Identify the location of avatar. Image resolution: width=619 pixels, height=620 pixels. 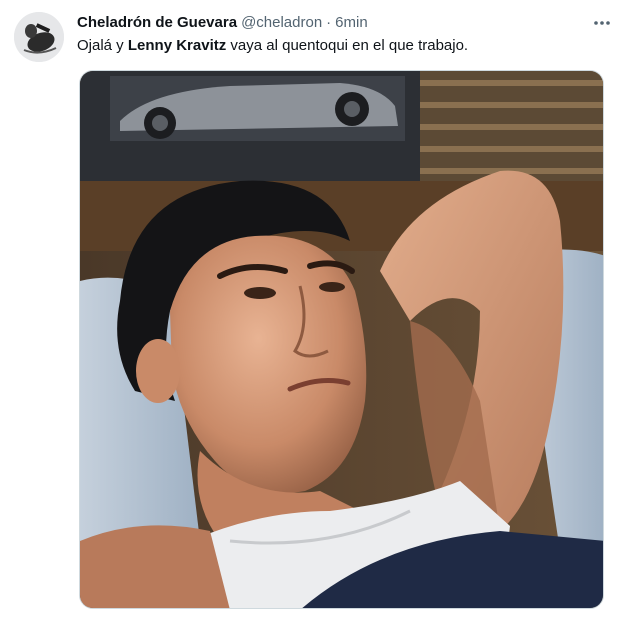
(39, 37).